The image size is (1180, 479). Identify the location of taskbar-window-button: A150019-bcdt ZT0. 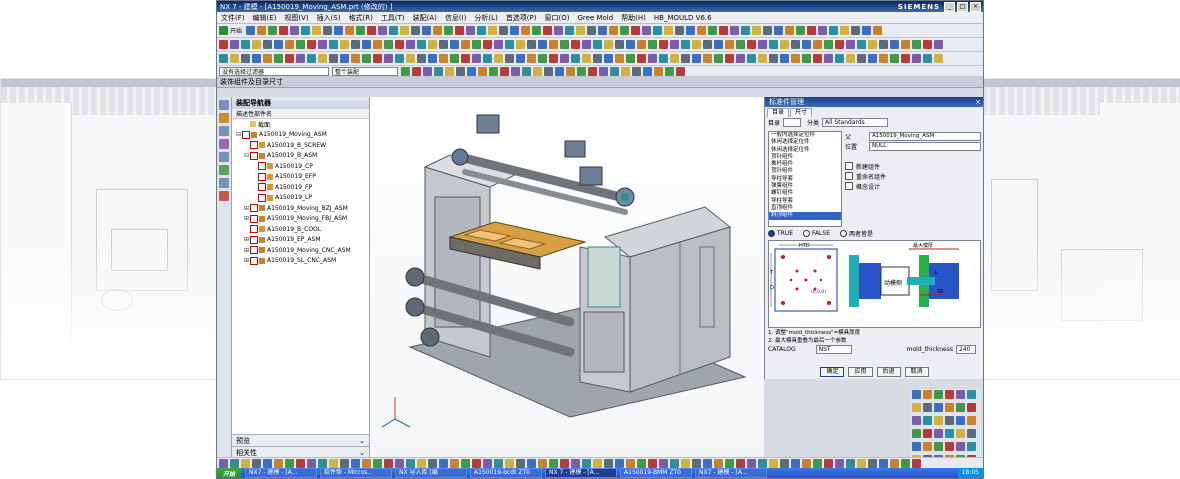
(506, 473).